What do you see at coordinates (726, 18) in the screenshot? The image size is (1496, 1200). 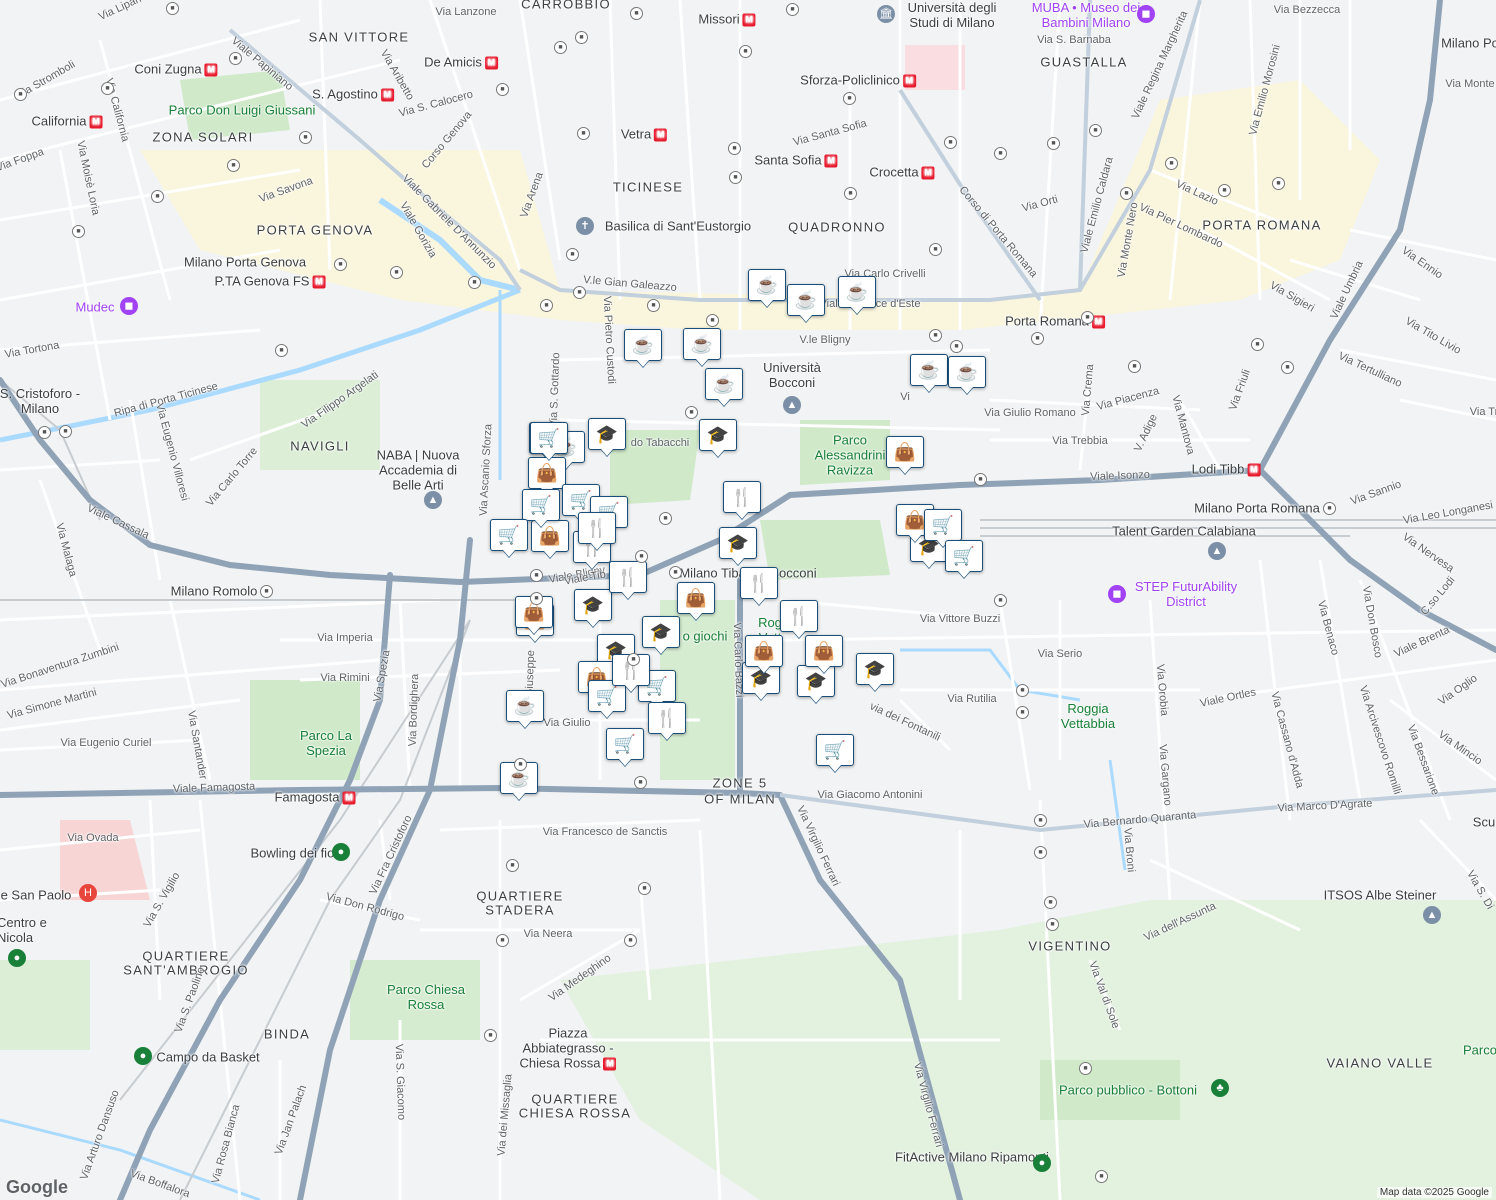 I see `metro-station: Missori` at bounding box center [726, 18].